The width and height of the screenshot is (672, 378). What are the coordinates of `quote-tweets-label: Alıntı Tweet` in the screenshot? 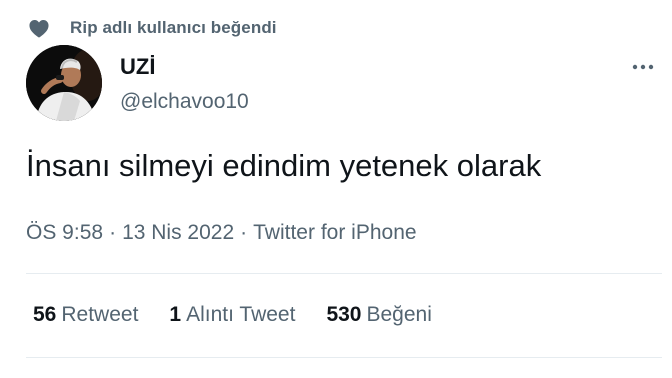 It's located at (241, 314).